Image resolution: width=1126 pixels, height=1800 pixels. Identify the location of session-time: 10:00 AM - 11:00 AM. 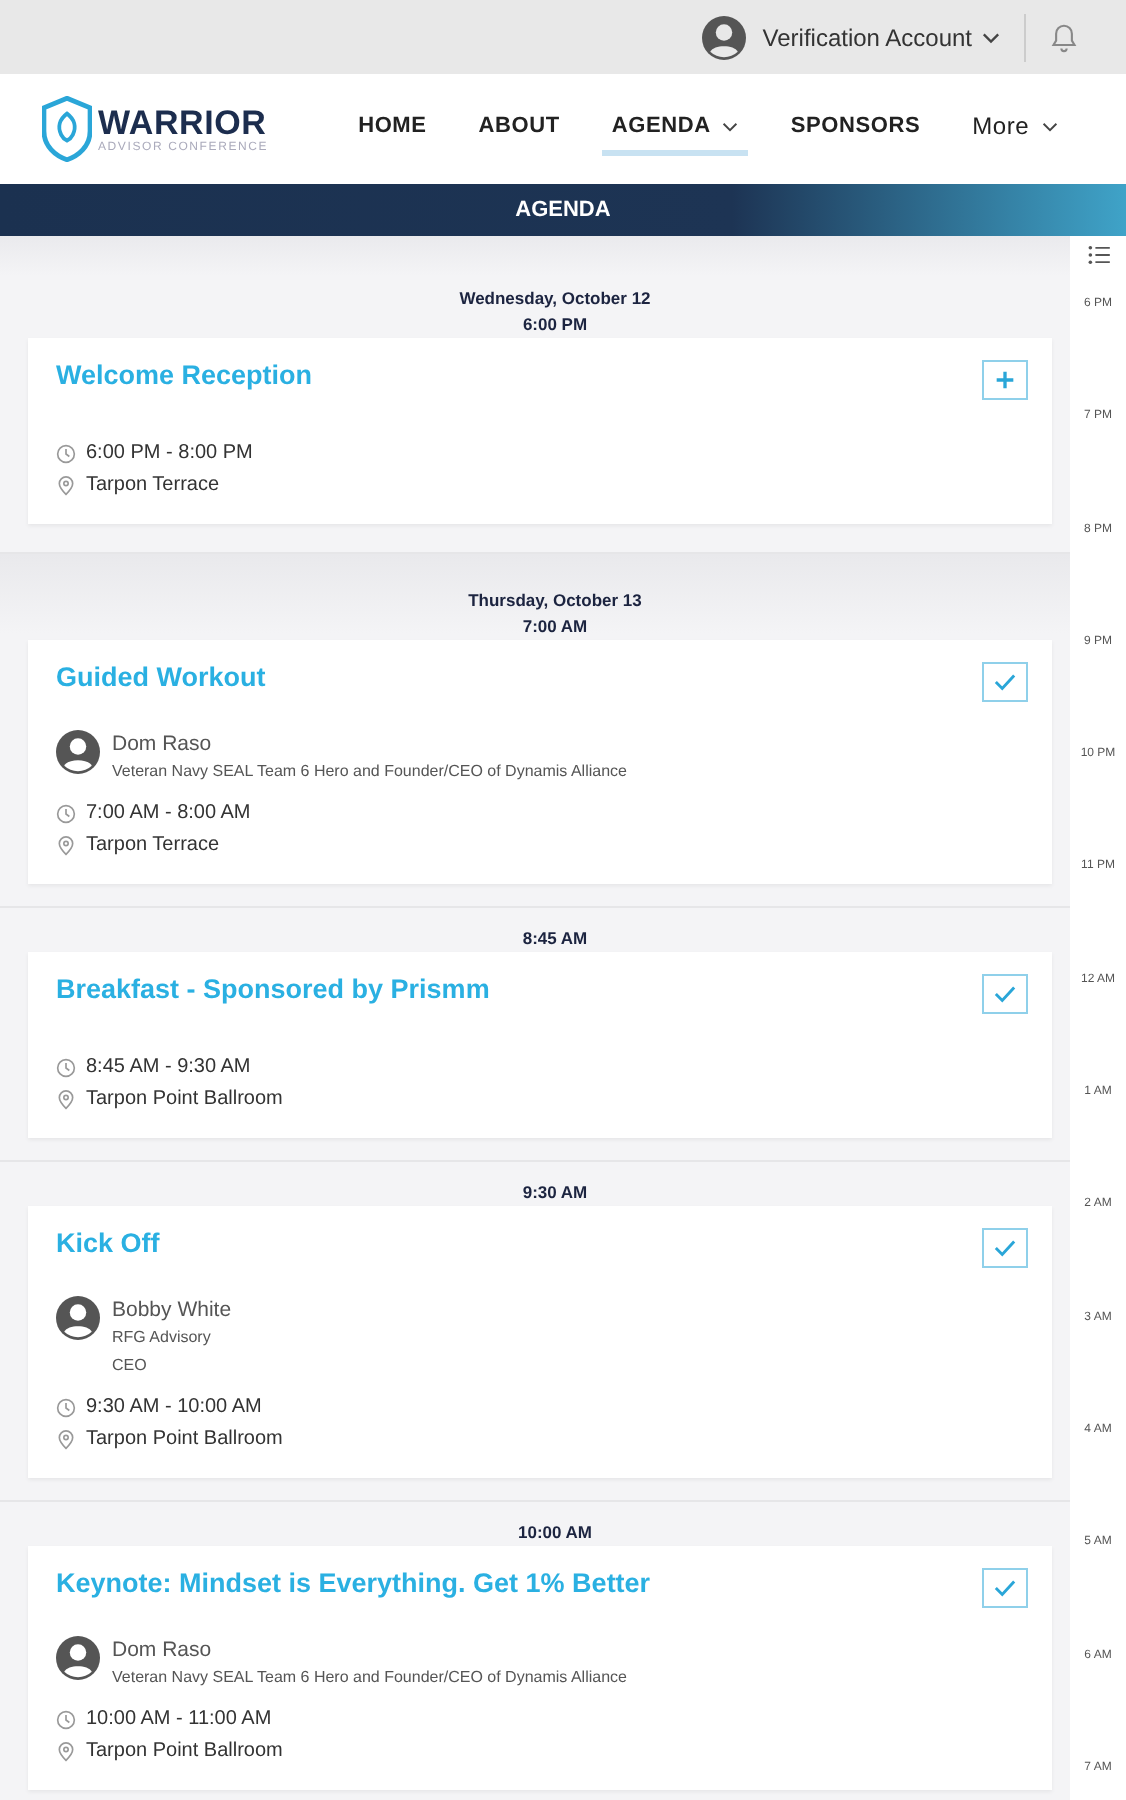
(179, 1720).